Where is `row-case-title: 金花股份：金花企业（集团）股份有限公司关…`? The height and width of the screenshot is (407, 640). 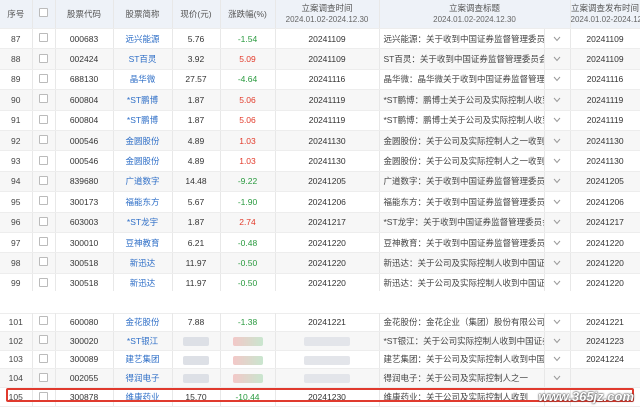
row-case-title: 金花股份：金花企业（集团）股份有限公司关… is located at coordinates (462, 322).